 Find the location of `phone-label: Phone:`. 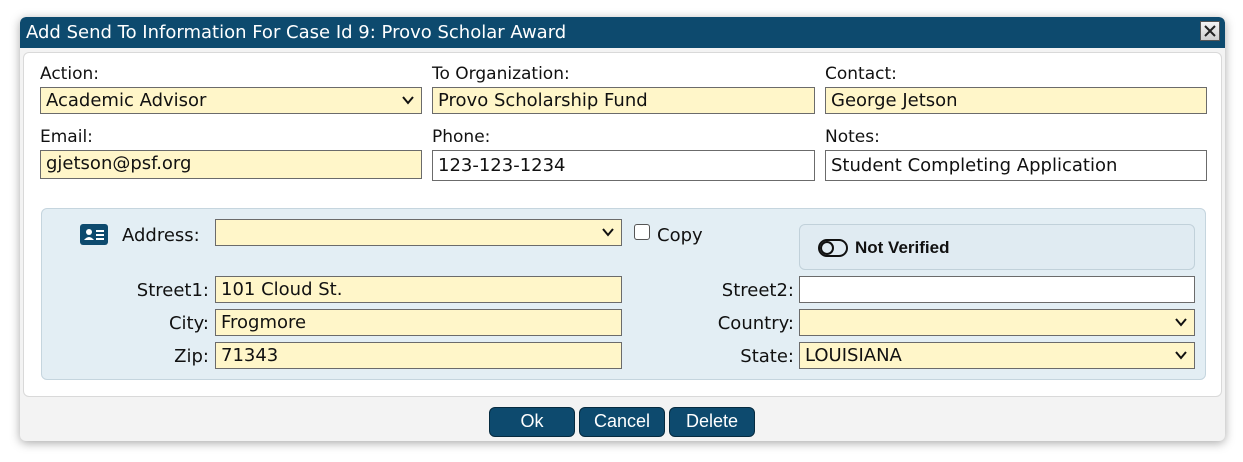

phone-label: Phone: is located at coordinates (461, 137).